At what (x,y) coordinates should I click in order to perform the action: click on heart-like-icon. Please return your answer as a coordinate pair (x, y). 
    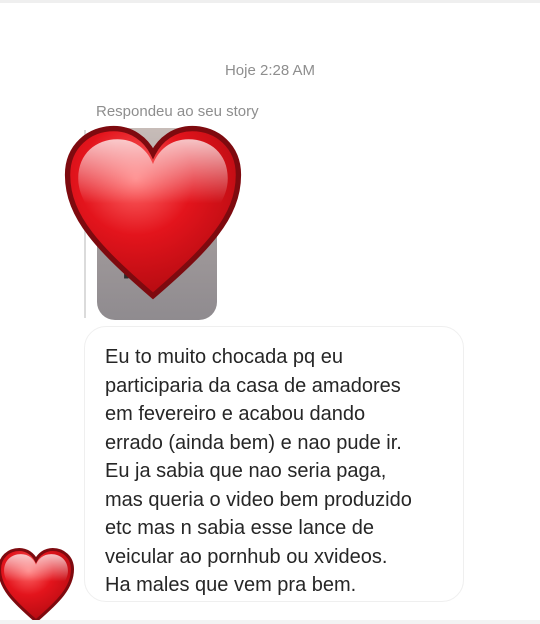
    Looking at the image, I should click on (37, 586).